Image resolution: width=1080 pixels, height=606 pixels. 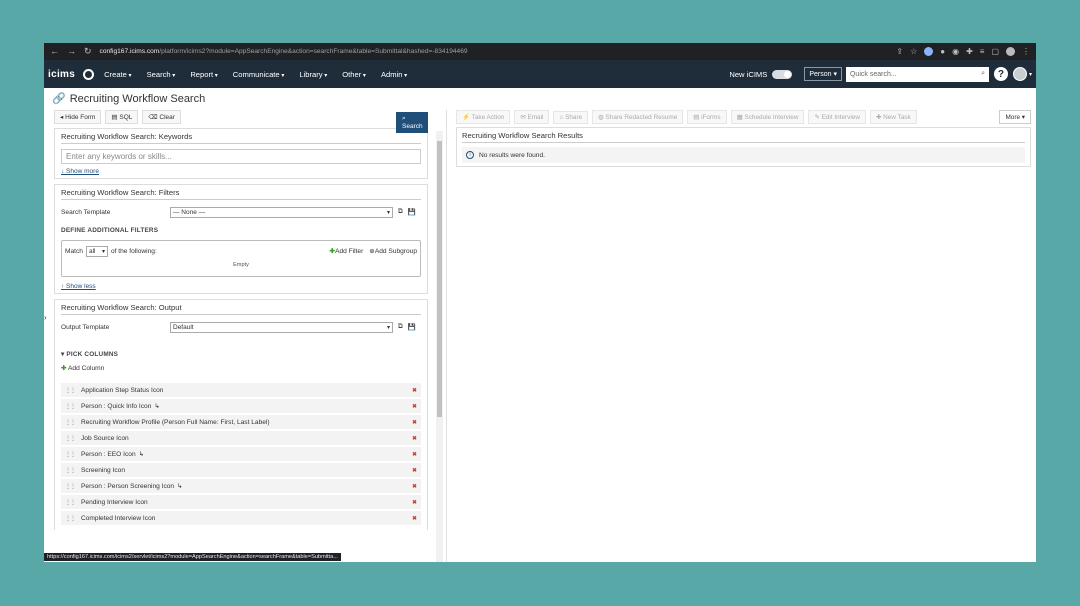 I want to click on email-button: ✉ Email, so click(x=532, y=117).